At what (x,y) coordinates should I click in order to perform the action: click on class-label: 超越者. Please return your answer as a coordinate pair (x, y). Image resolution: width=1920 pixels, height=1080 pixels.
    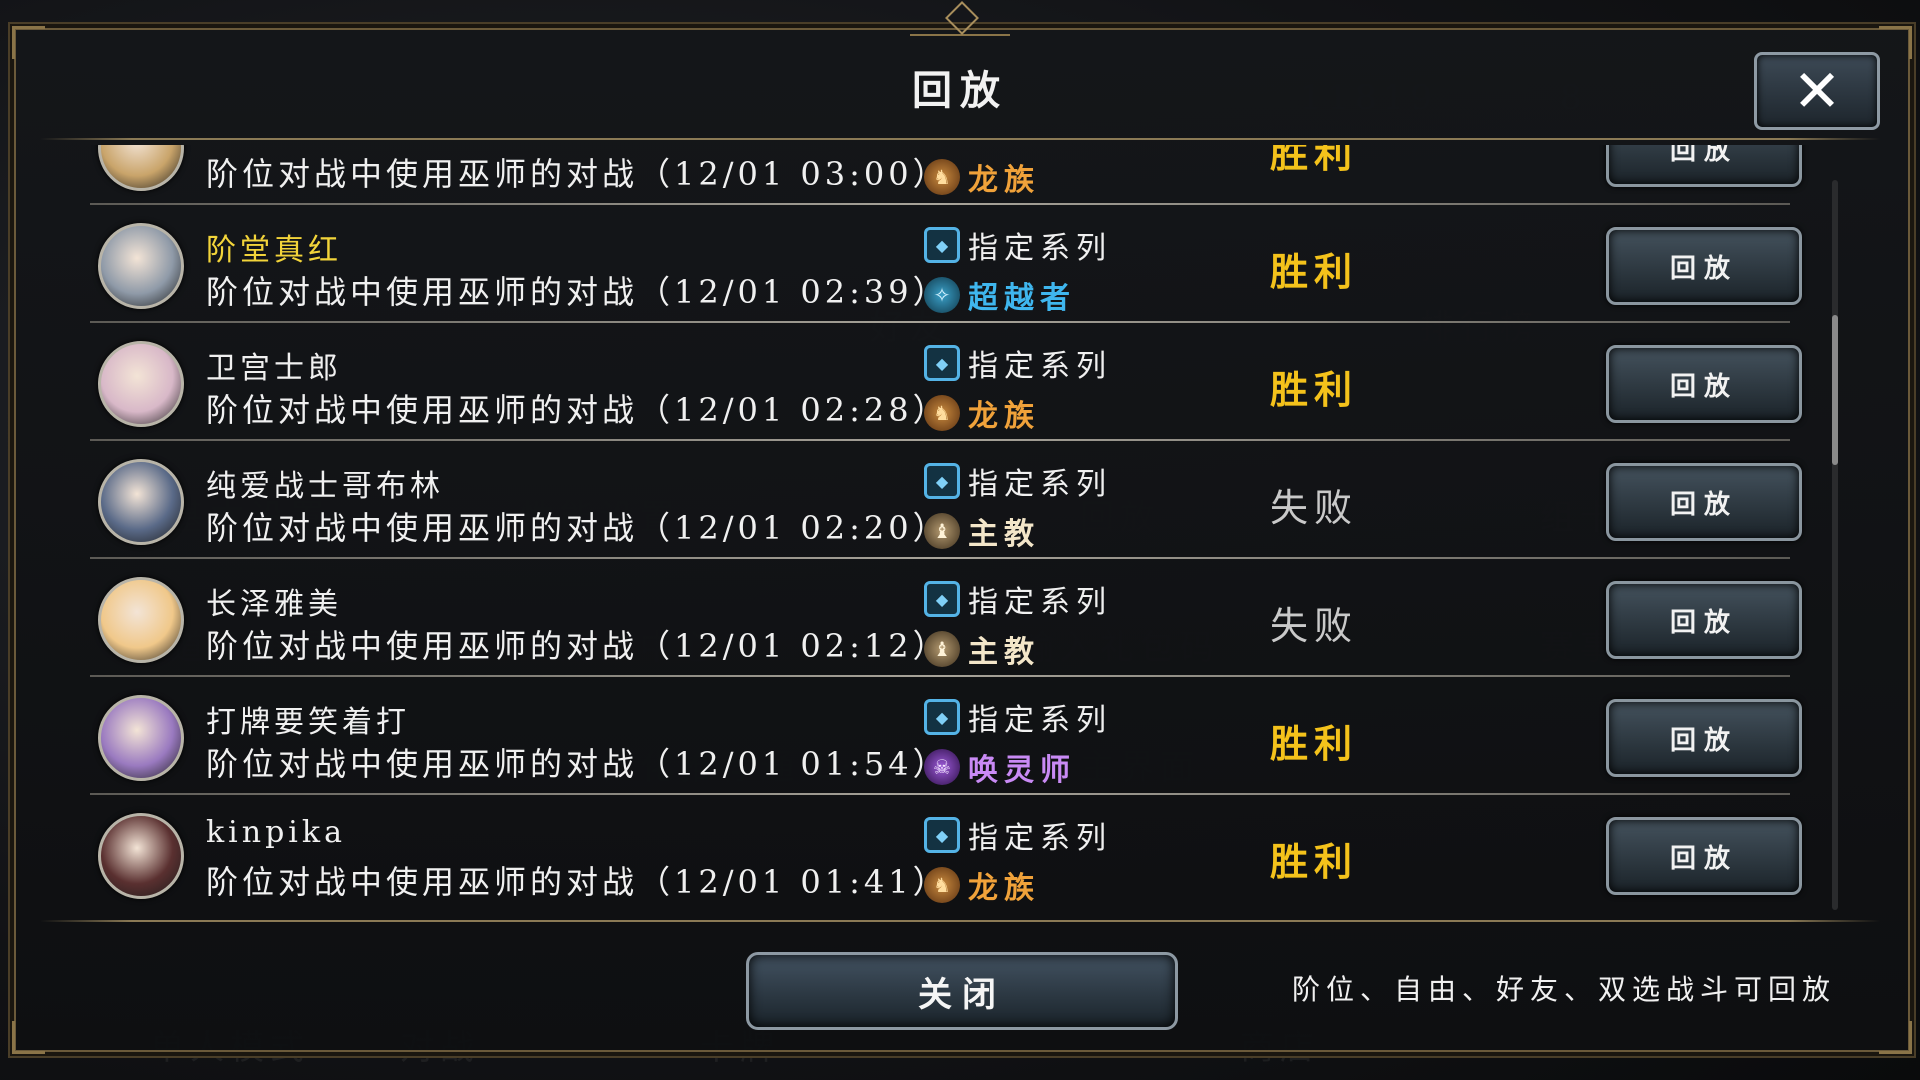
    Looking at the image, I should click on (1022, 298).